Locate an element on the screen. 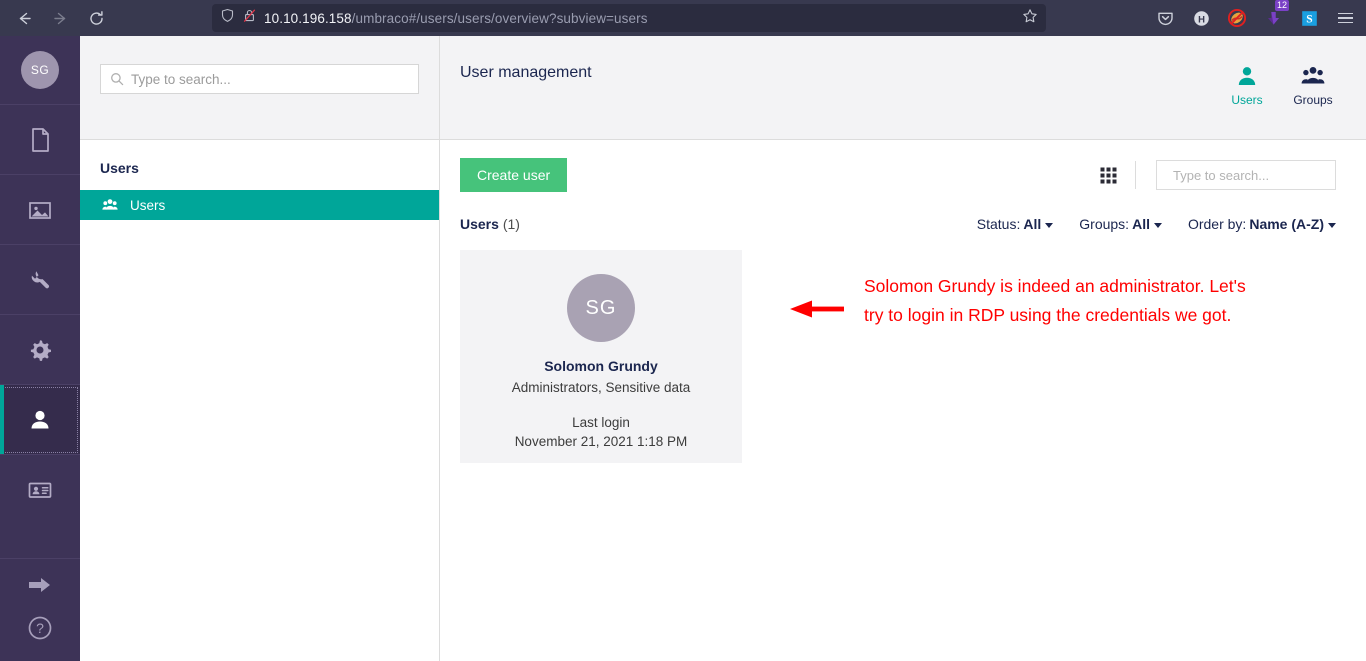 This screenshot has height=661, width=1366. url-host: 10.10.196.158 is located at coordinates (308, 18).